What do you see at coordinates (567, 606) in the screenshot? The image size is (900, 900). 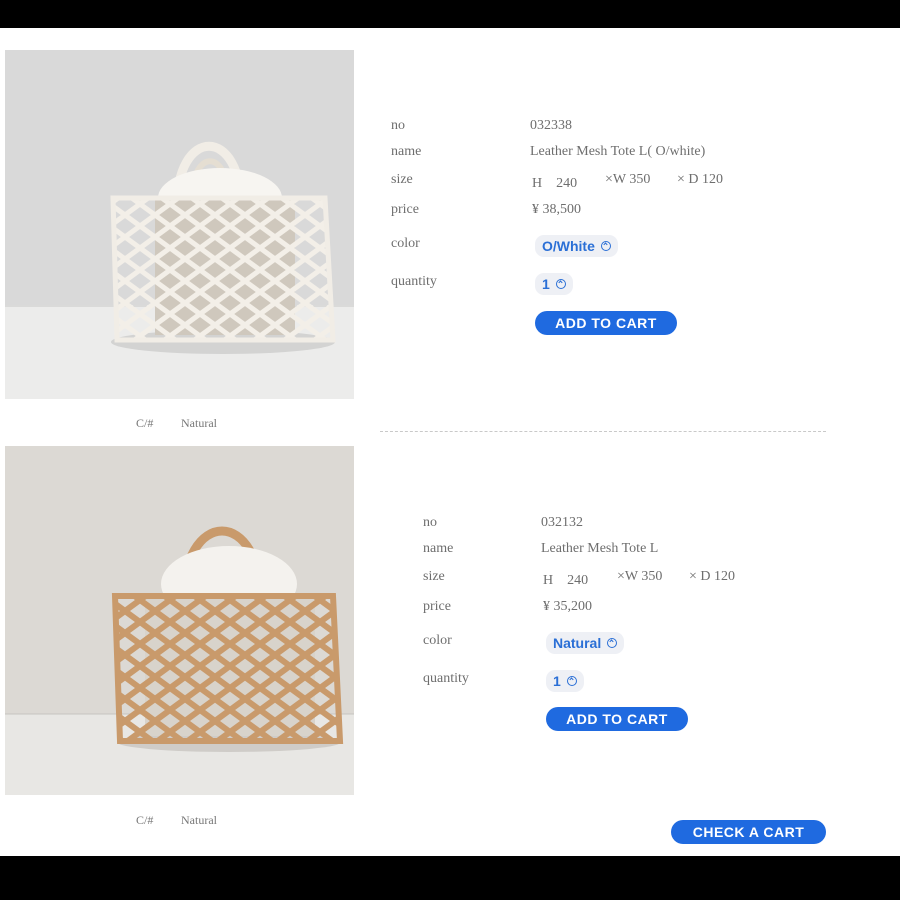 I see `product-price: ¥ 35,200` at bounding box center [567, 606].